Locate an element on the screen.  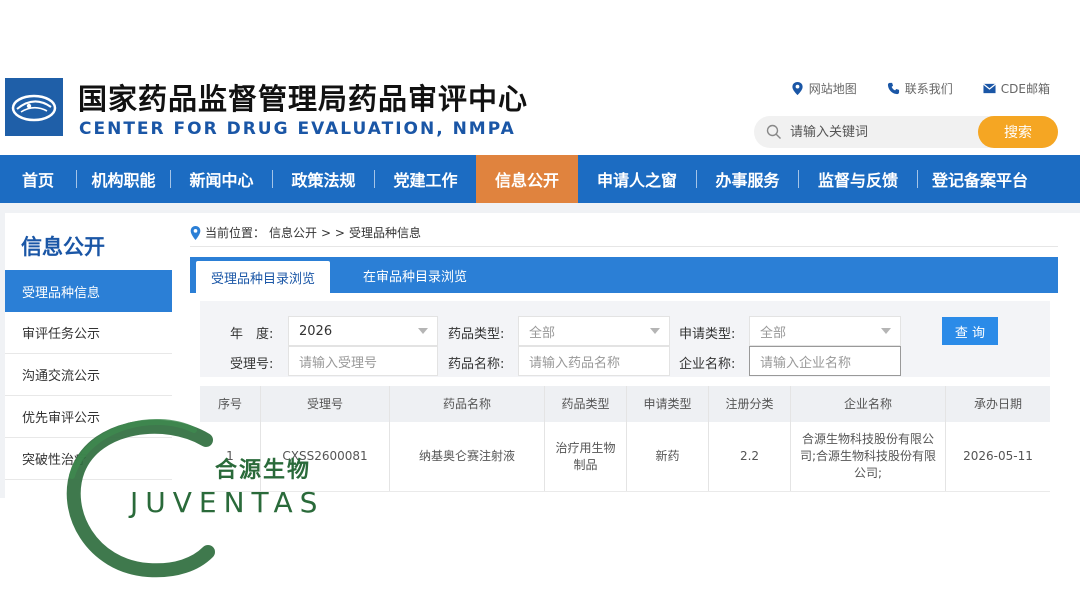
nav-item-disclosure: 信息公开 is located at coordinates (527, 179).